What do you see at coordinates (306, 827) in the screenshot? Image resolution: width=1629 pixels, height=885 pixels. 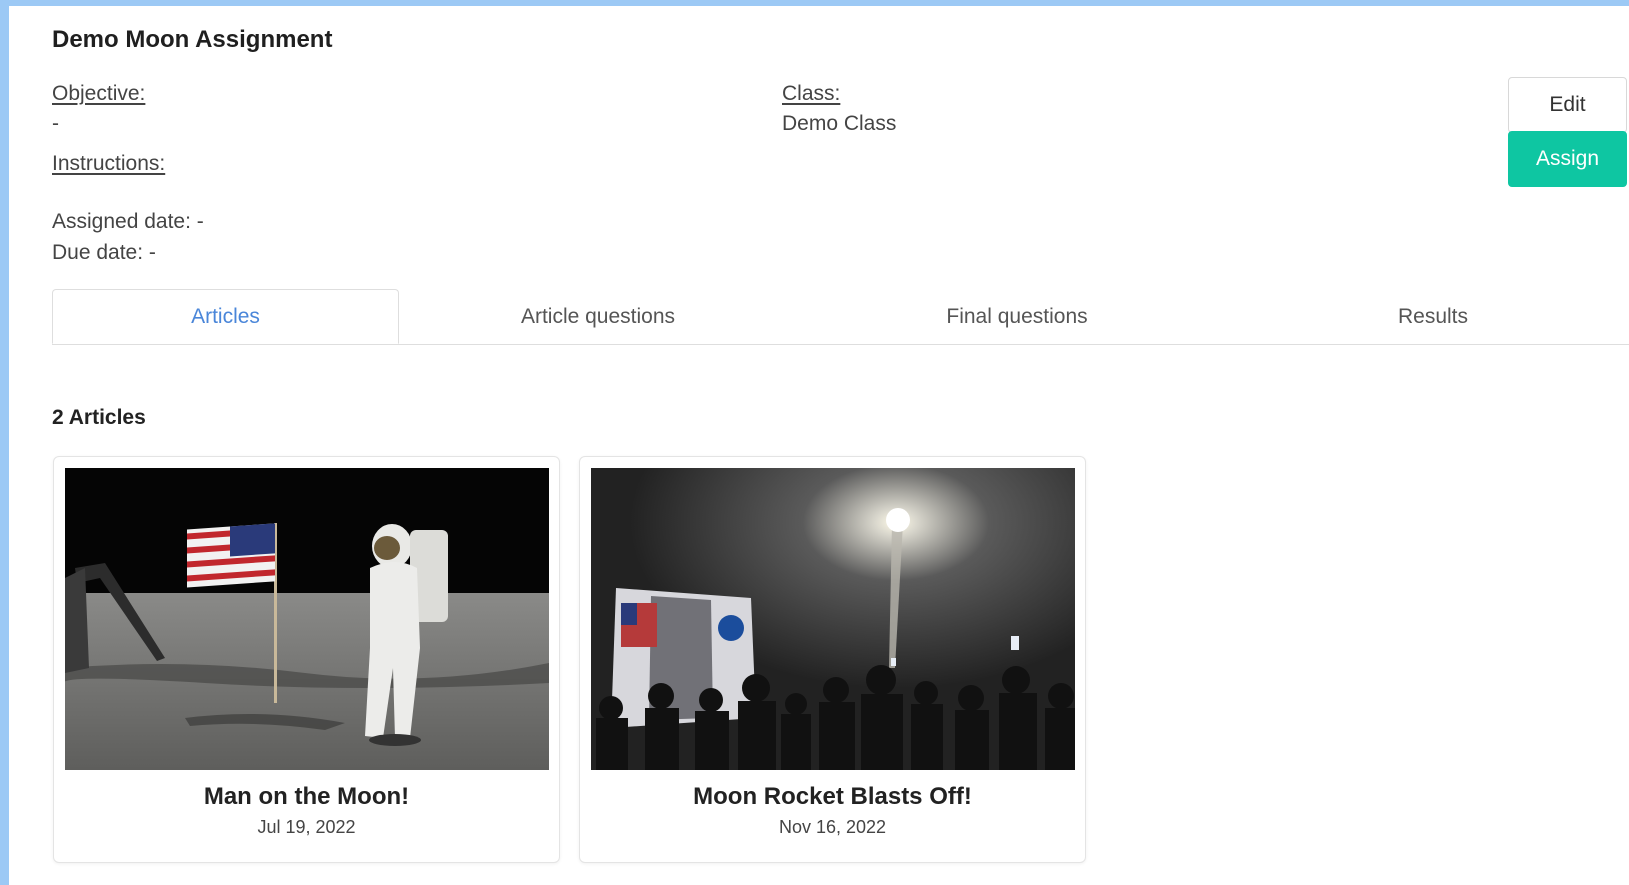 I see `article-date: Jul 19, 2022` at bounding box center [306, 827].